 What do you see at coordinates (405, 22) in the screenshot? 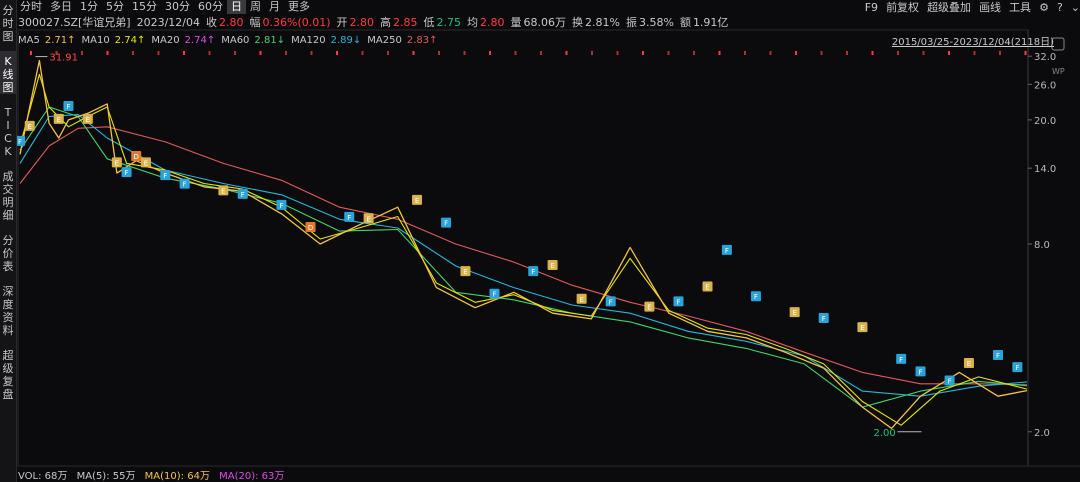
I see `high-value: 2.85` at bounding box center [405, 22].